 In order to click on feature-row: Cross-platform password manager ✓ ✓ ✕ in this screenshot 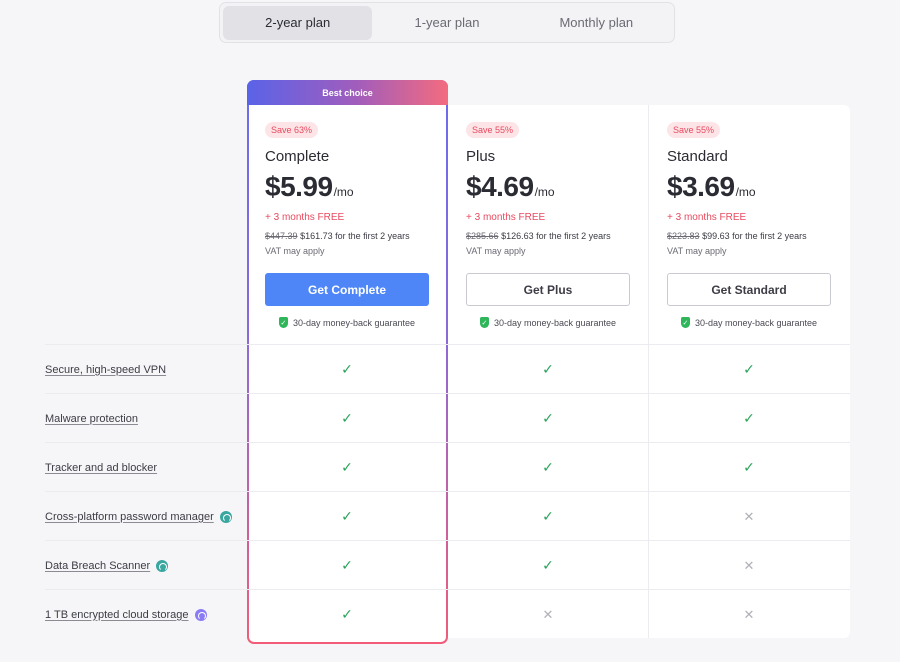, I will do `click(447, 515)`.